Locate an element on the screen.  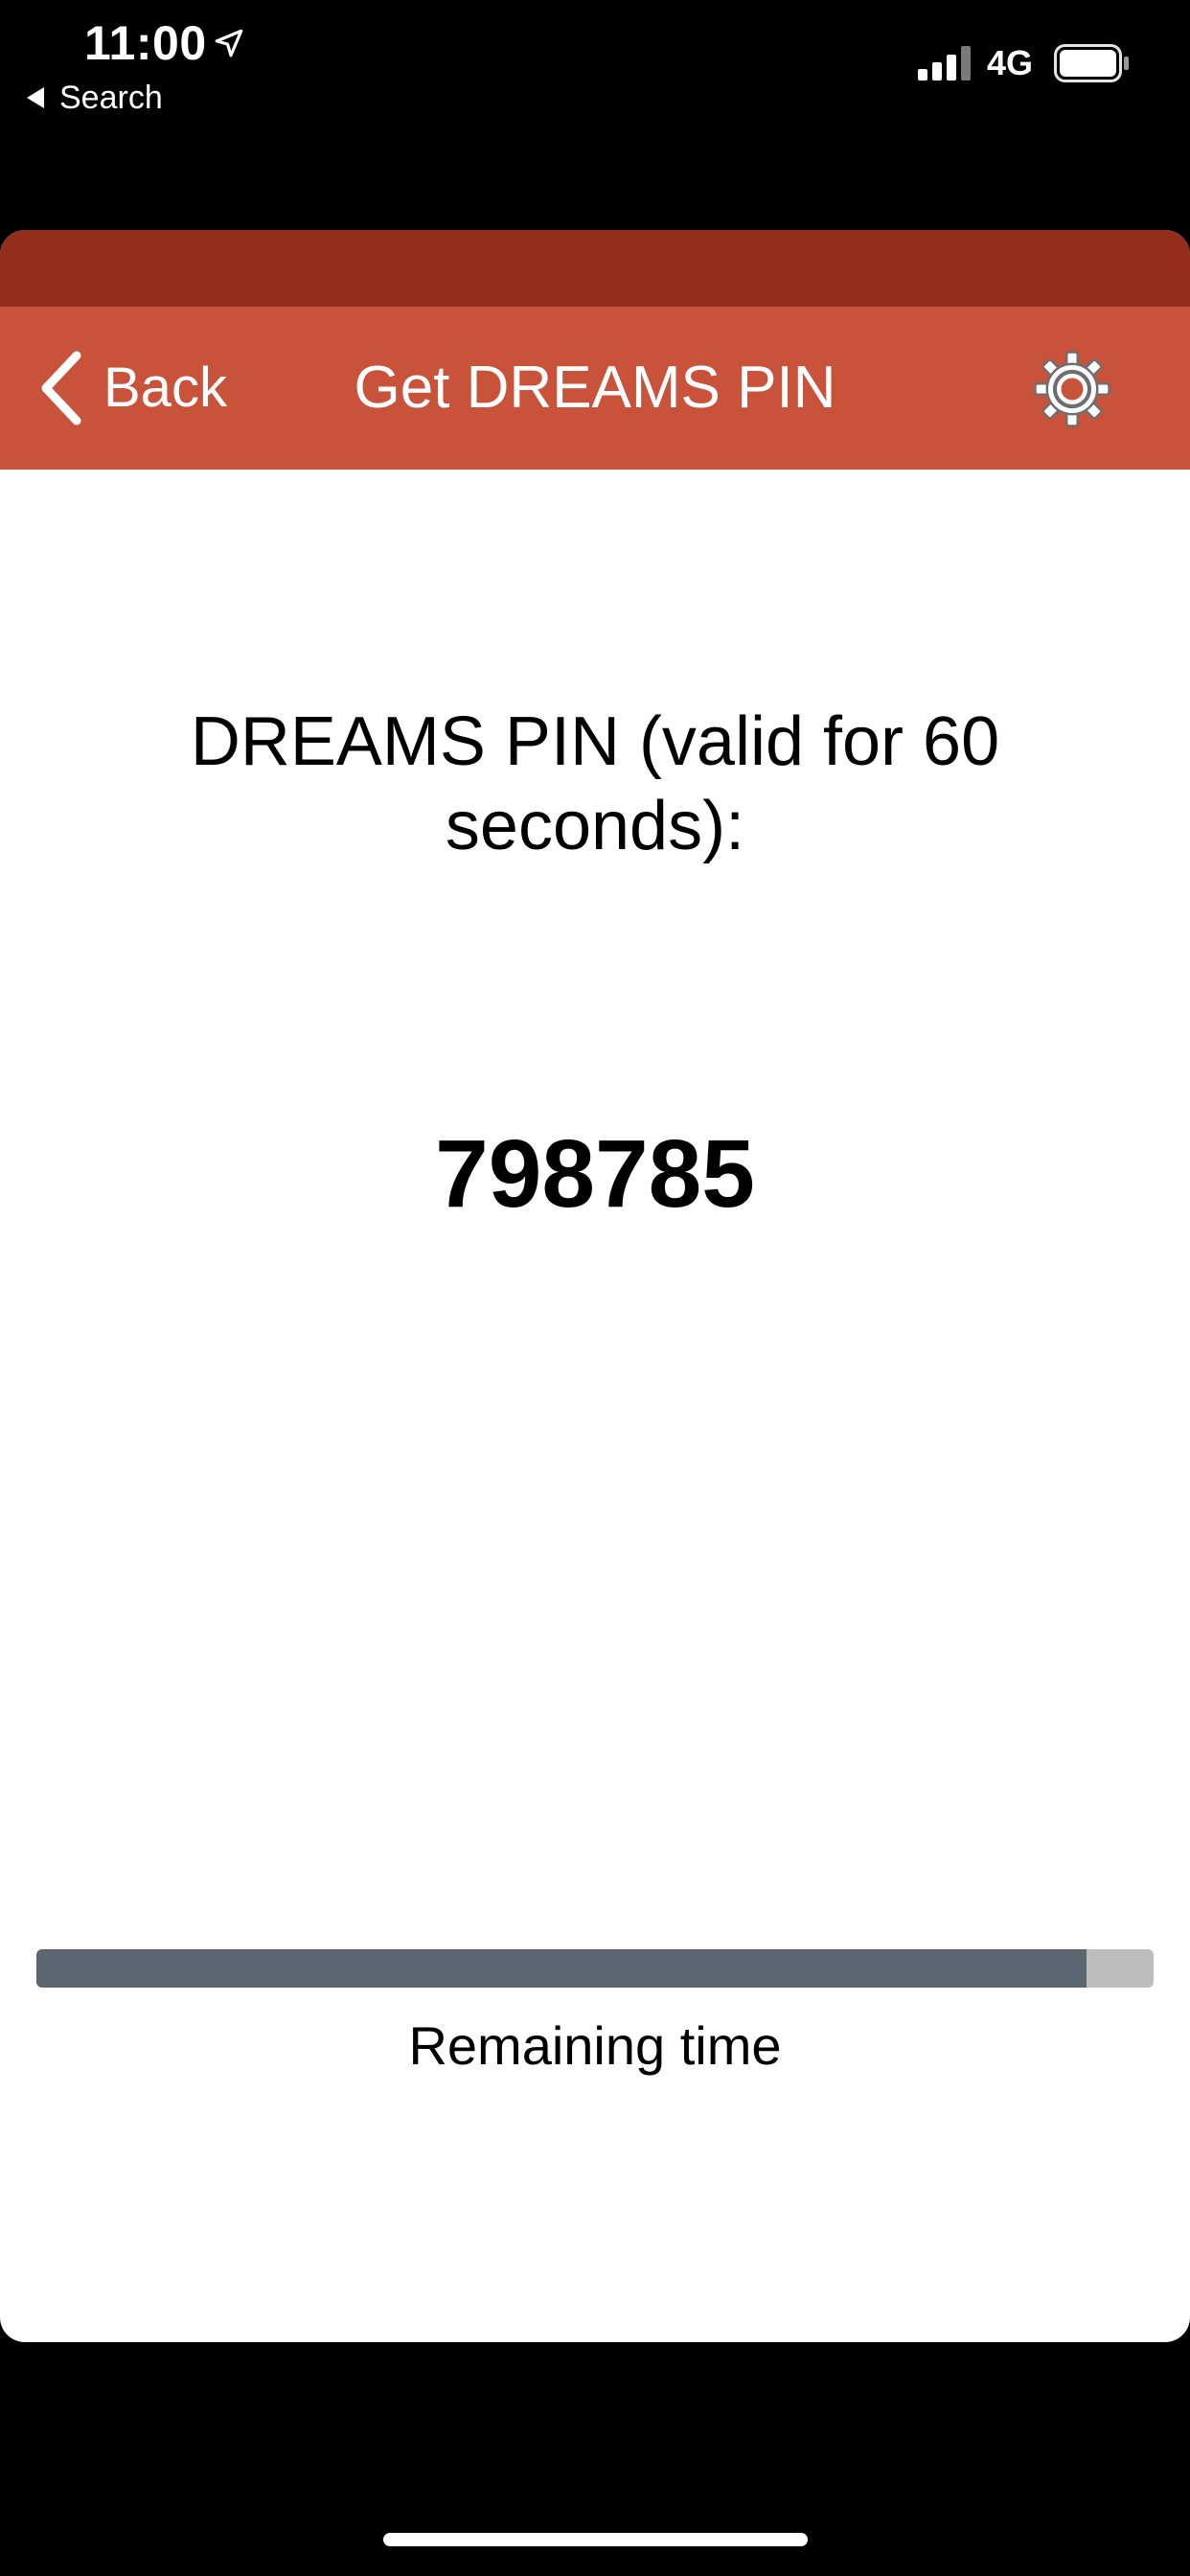
status-bar: 11:00 Search 4G is located at coordinates (595, 63).